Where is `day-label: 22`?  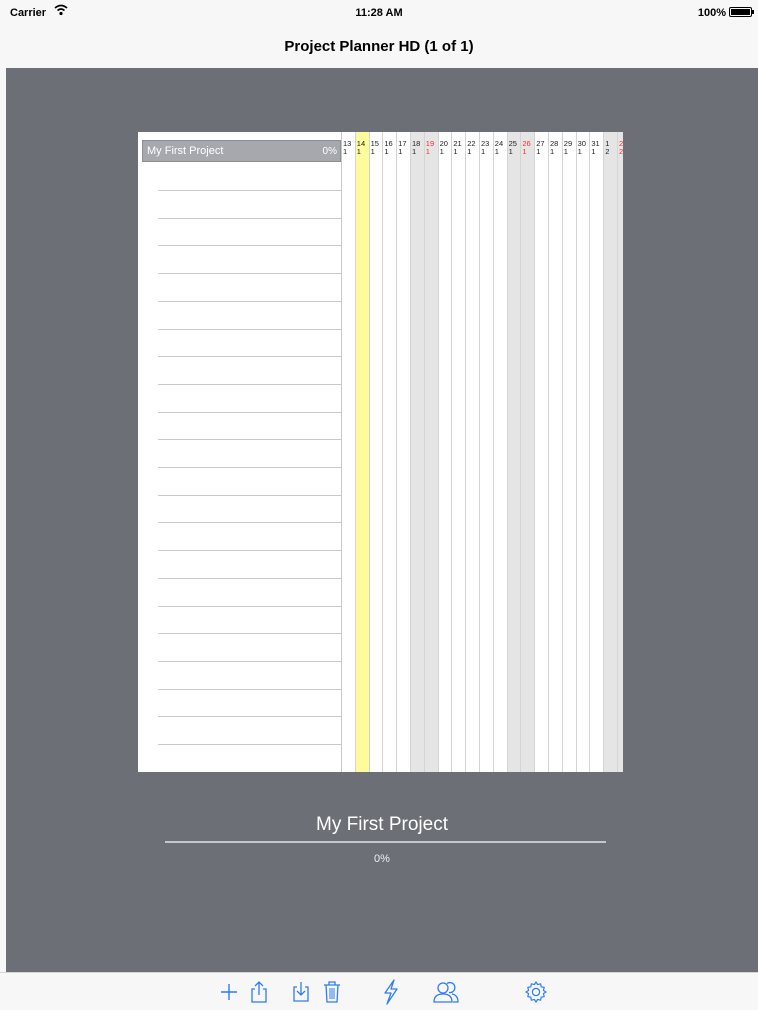 day-label: 22 is located at coordinates (621, 148).